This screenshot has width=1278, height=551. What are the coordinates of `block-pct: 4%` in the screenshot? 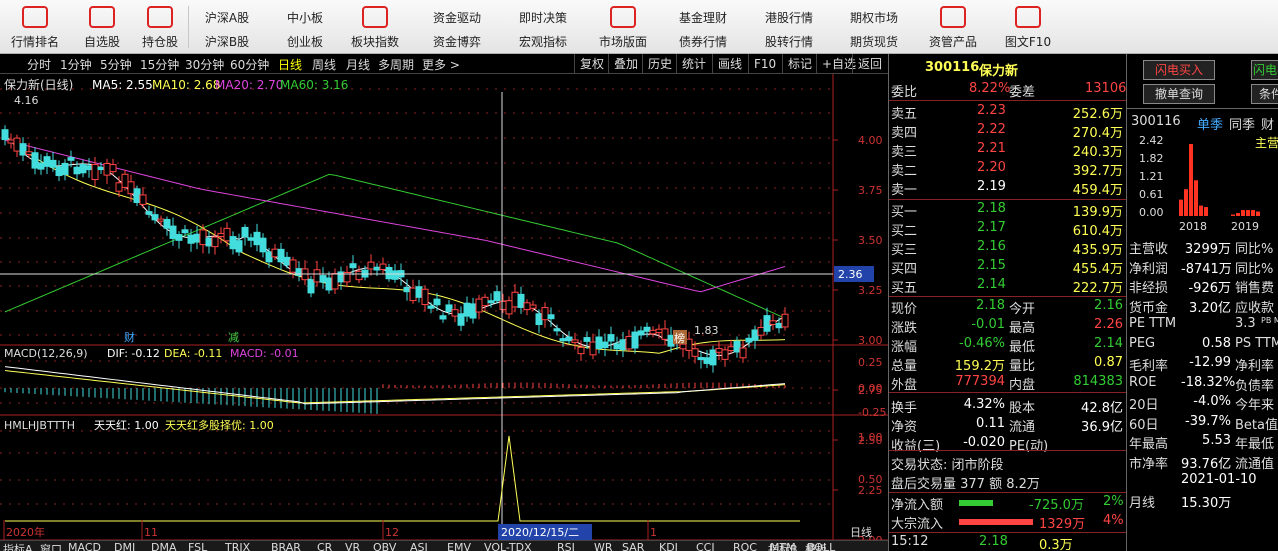 It's located at (1113, 520).